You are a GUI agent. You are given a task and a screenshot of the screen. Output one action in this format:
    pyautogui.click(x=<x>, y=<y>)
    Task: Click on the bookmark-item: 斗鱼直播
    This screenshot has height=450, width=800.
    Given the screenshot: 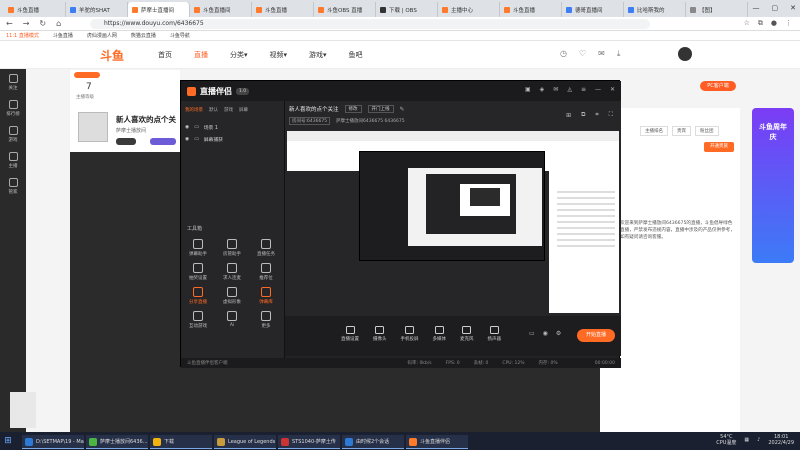 What is the action you would take?
    pyautogui.click(x=63, y=35)
    